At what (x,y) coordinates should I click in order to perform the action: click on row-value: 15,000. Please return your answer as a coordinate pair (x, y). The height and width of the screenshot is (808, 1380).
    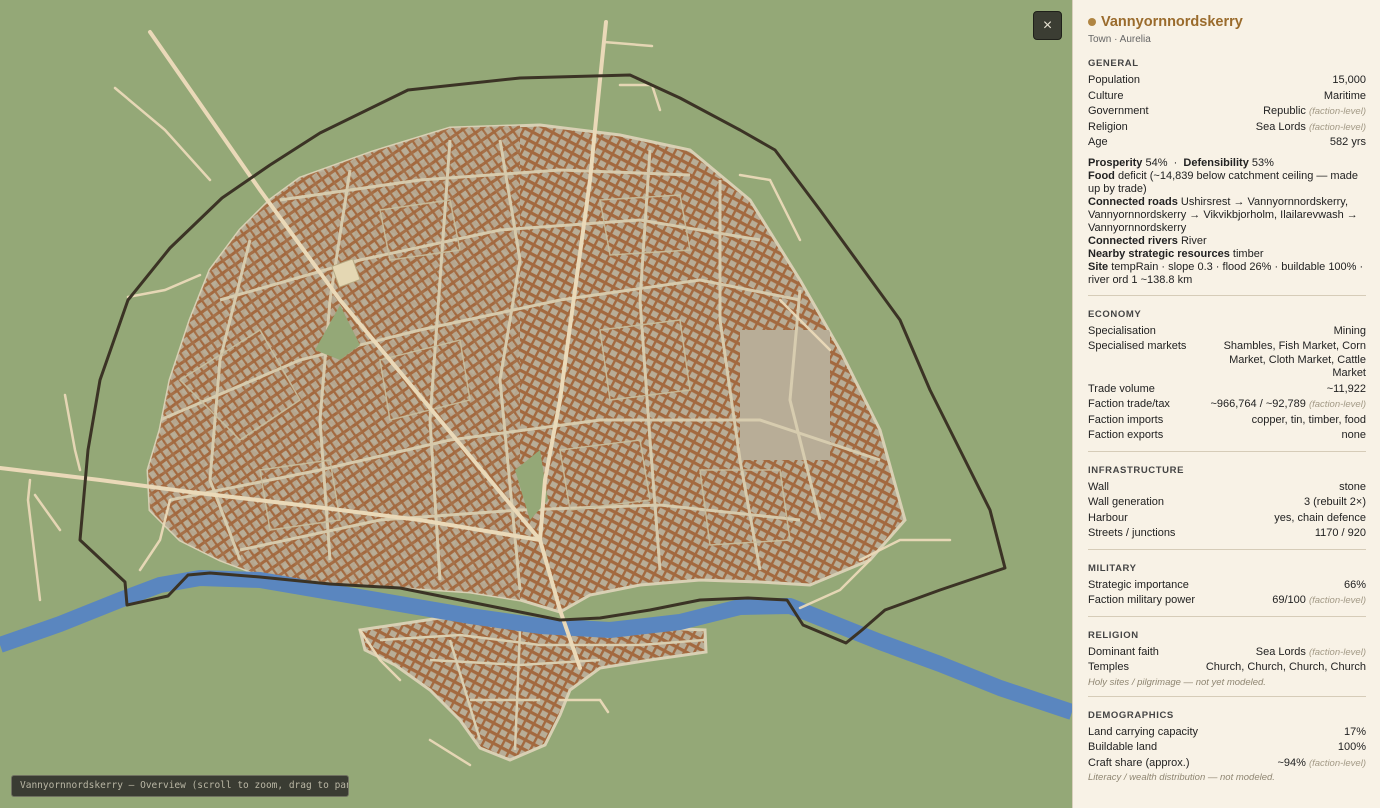
    Looking at the image, I should click on (1349, 81).